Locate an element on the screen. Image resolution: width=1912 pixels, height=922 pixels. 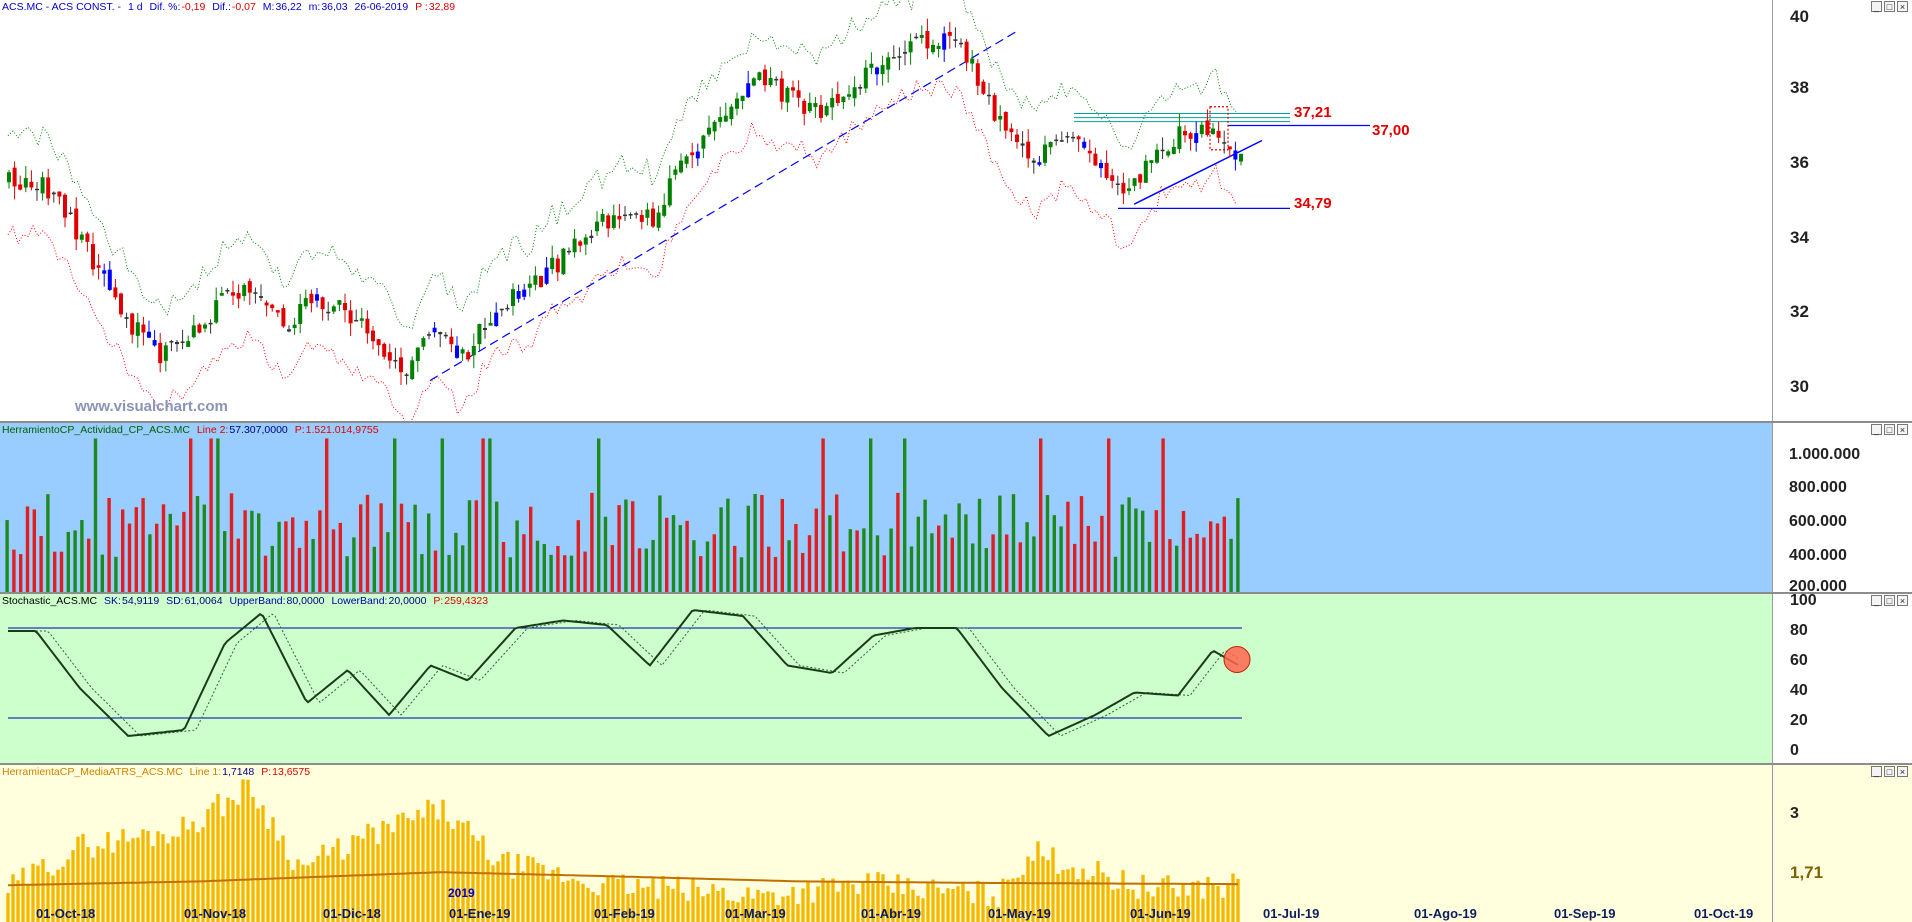
atr-indicator-name: HerramientaCP_MediaATRS_ACS.MC is located at coordinates (92, 772).